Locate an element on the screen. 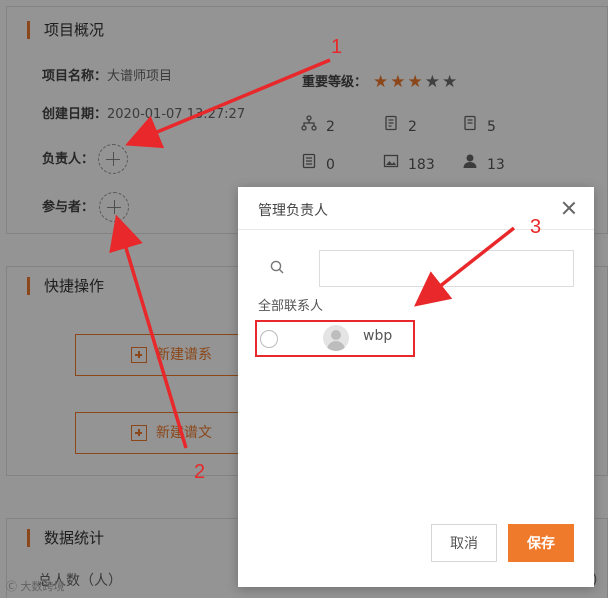 The width and height of the screenshot is (608, 598). save-button: 保存 is located at coordinates (541, 543).